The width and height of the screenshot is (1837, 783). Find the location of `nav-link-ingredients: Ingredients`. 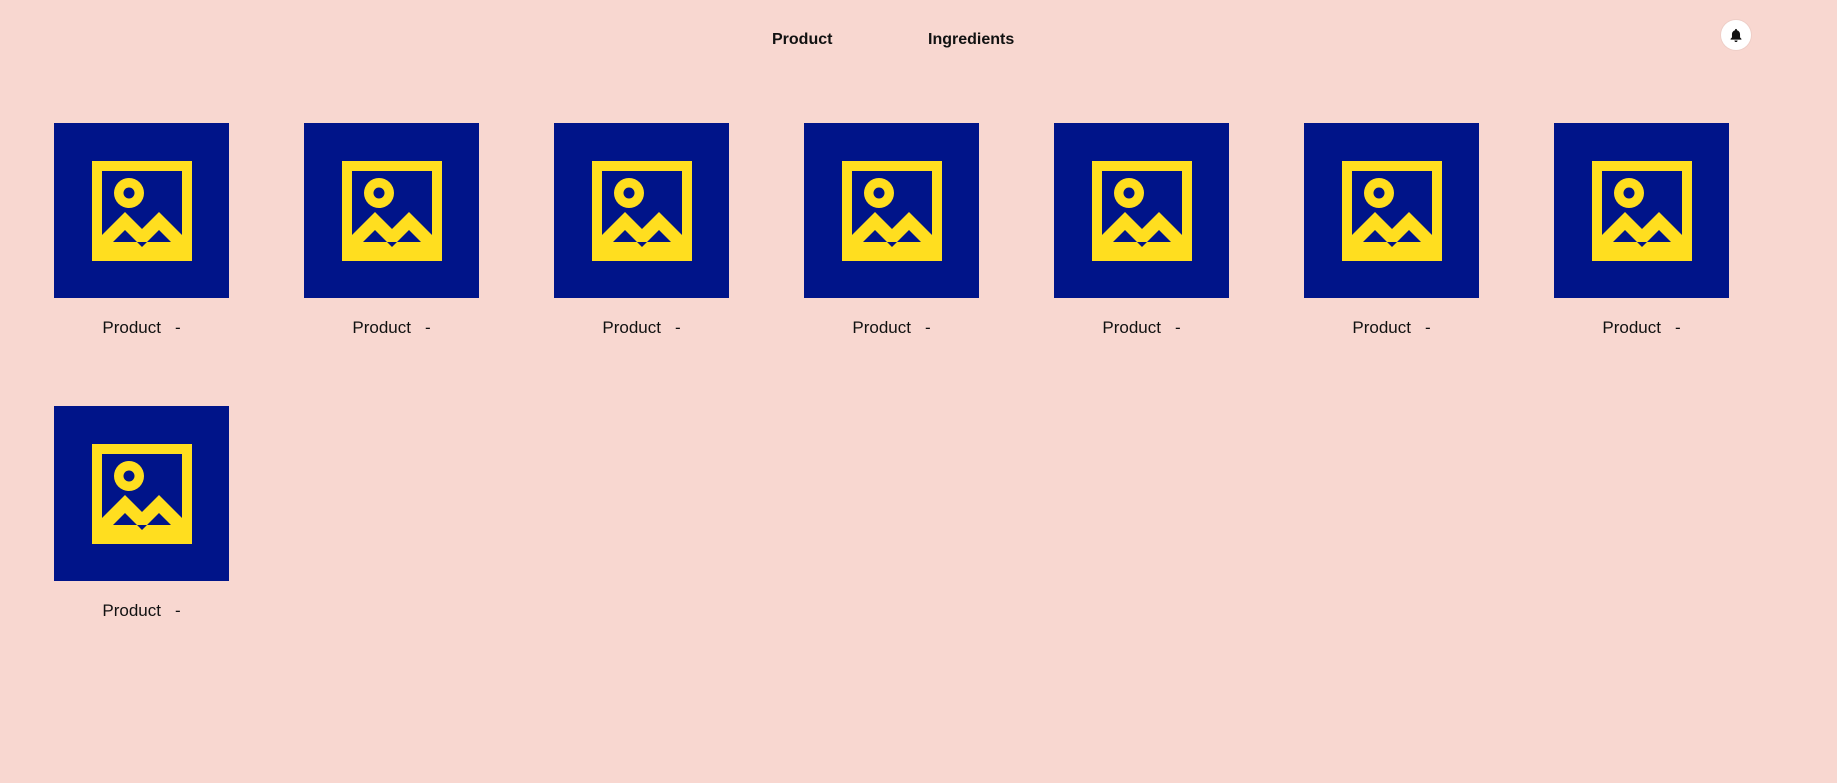

nav-link-ingredients: Ingredients is located at coordinates (971, 40).